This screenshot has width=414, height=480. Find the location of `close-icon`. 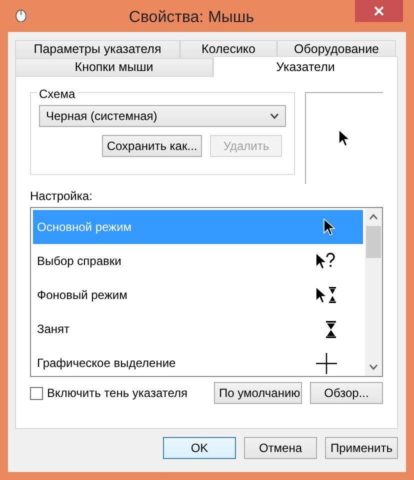

close-icon is located at coordinates (379, 11).